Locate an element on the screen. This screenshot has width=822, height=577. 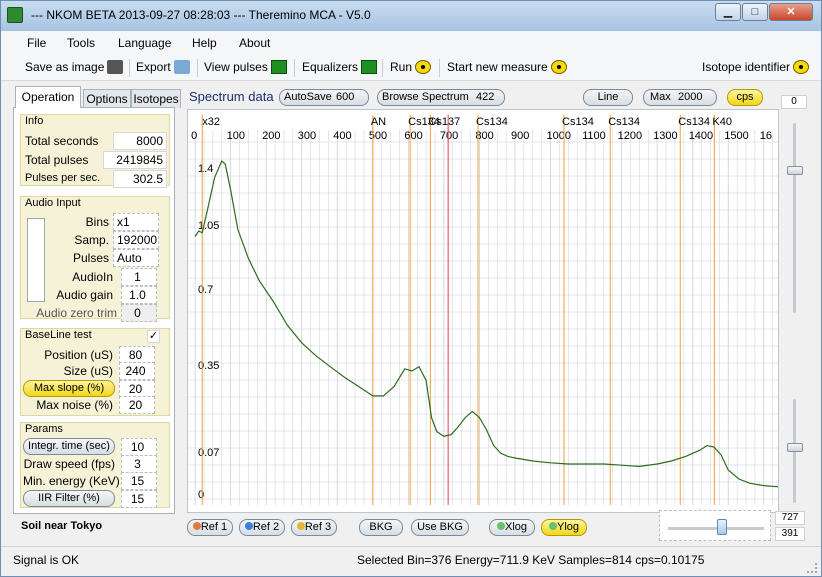
spectrum-data-title: Spectrum data is located at coordinates (231, 96).